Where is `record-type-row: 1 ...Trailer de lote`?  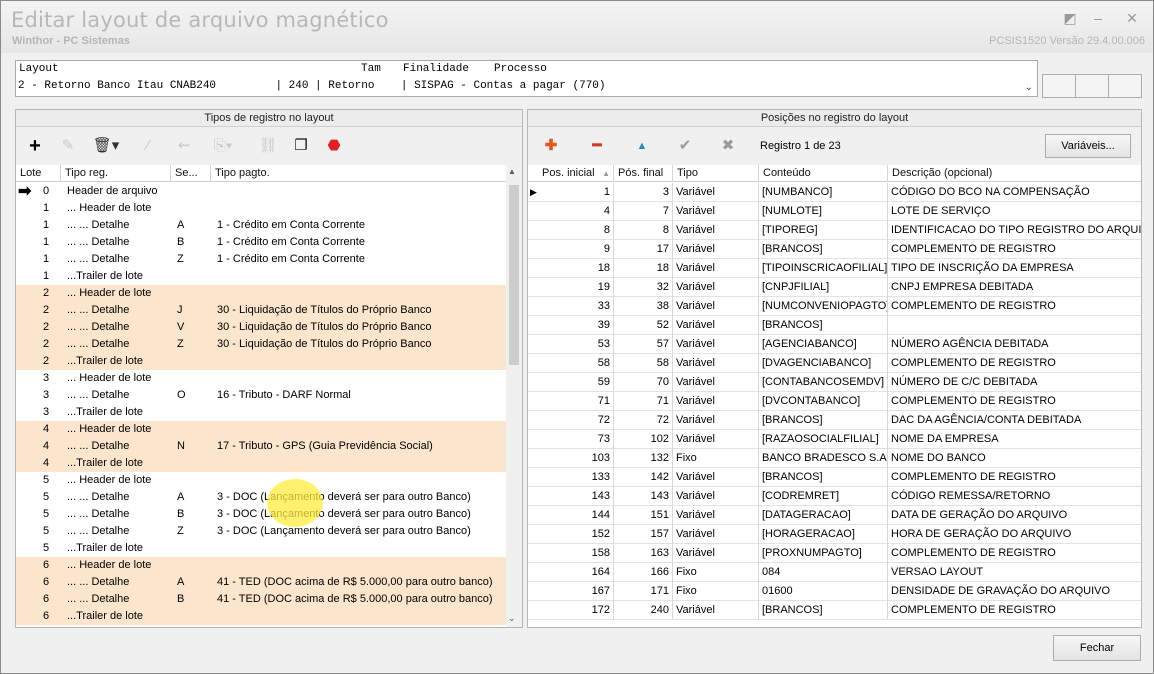 record-type-row: 1 ...Trailer de lote is located at coordinates (261, 276).